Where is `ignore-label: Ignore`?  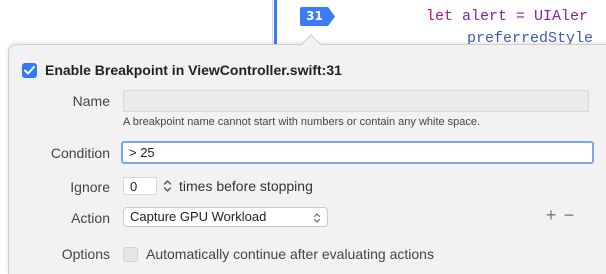
ignore-label: Ignore is located at coordinates (90, 187).